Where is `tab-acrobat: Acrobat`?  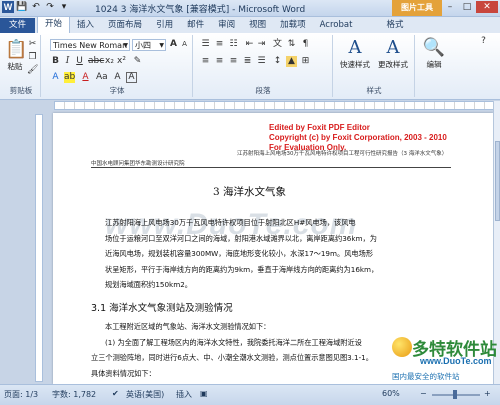
tab-acrobat: Acrobat is located at coordinates (336, 25).